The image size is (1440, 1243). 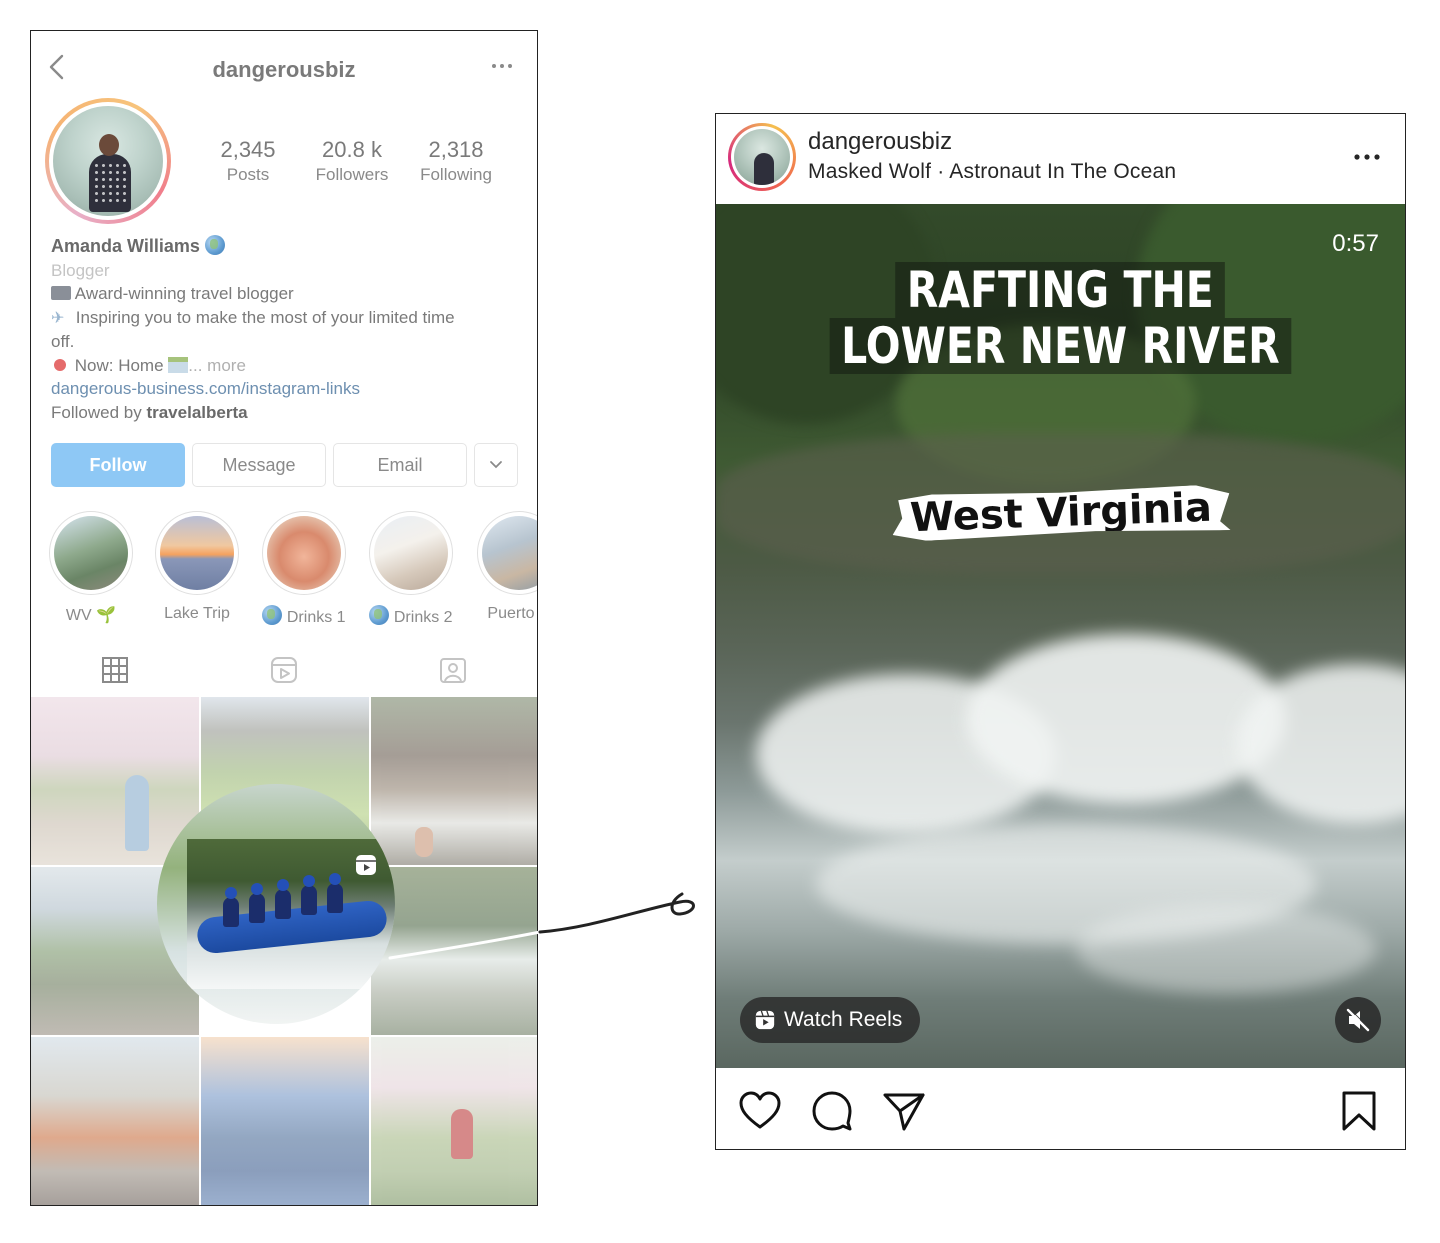 What do you see at coordinates (1355, 243) in the screenshot?
I see `video-timer: 0:57` at bounding box center [1355, 243].